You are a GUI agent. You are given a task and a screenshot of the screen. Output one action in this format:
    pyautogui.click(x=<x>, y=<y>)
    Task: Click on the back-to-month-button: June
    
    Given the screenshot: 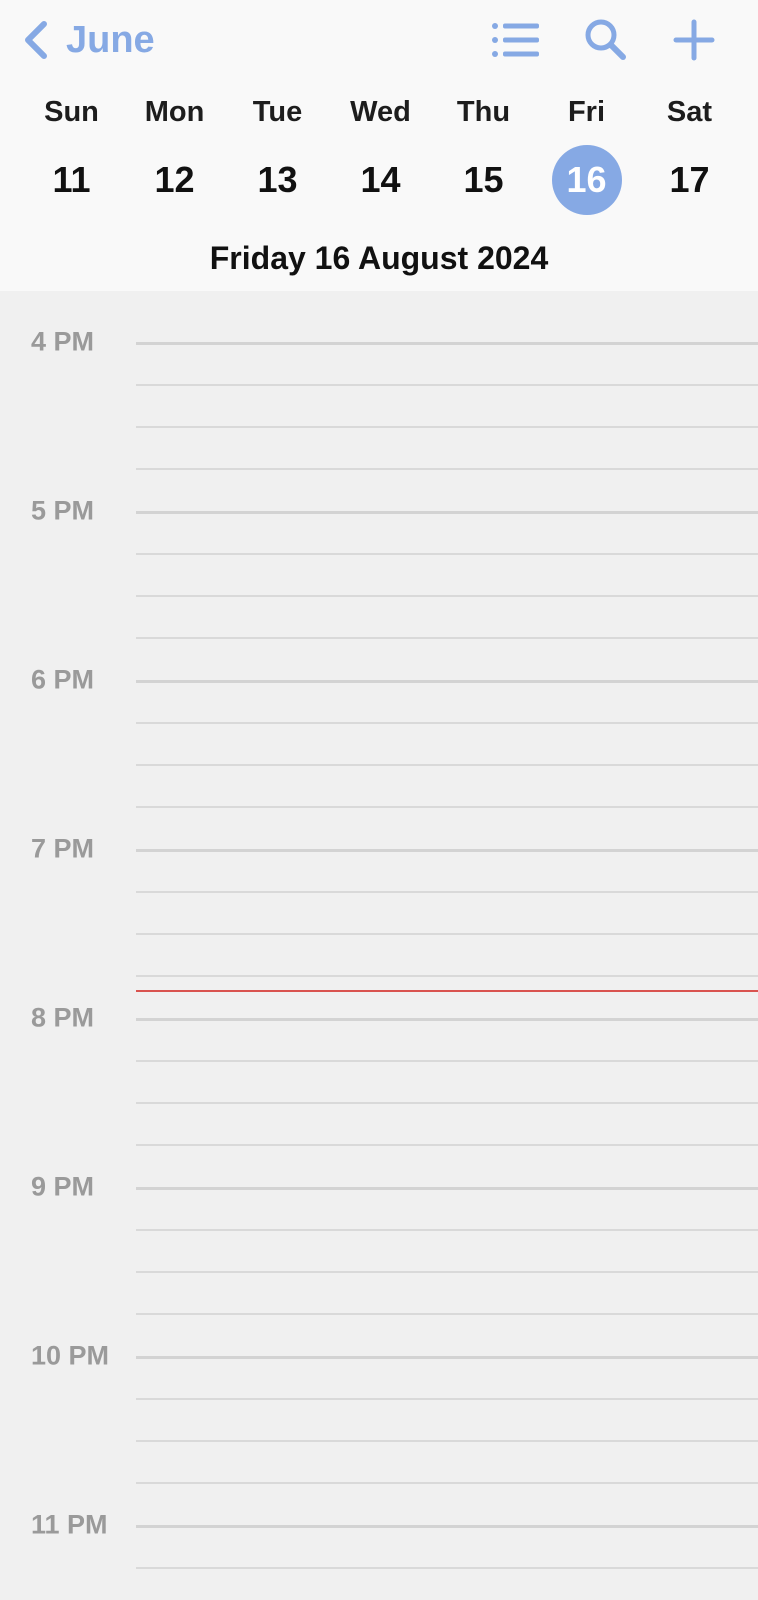 What is the action you would take?
    pyautogui.click(x=88, y=40)
    